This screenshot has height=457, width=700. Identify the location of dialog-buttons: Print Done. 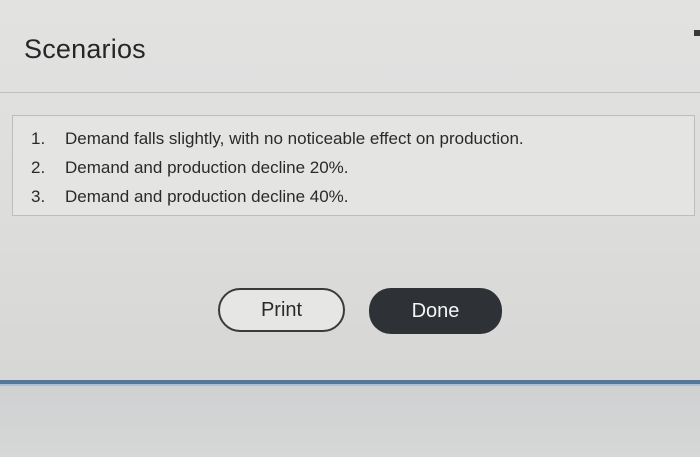
(350, 312).